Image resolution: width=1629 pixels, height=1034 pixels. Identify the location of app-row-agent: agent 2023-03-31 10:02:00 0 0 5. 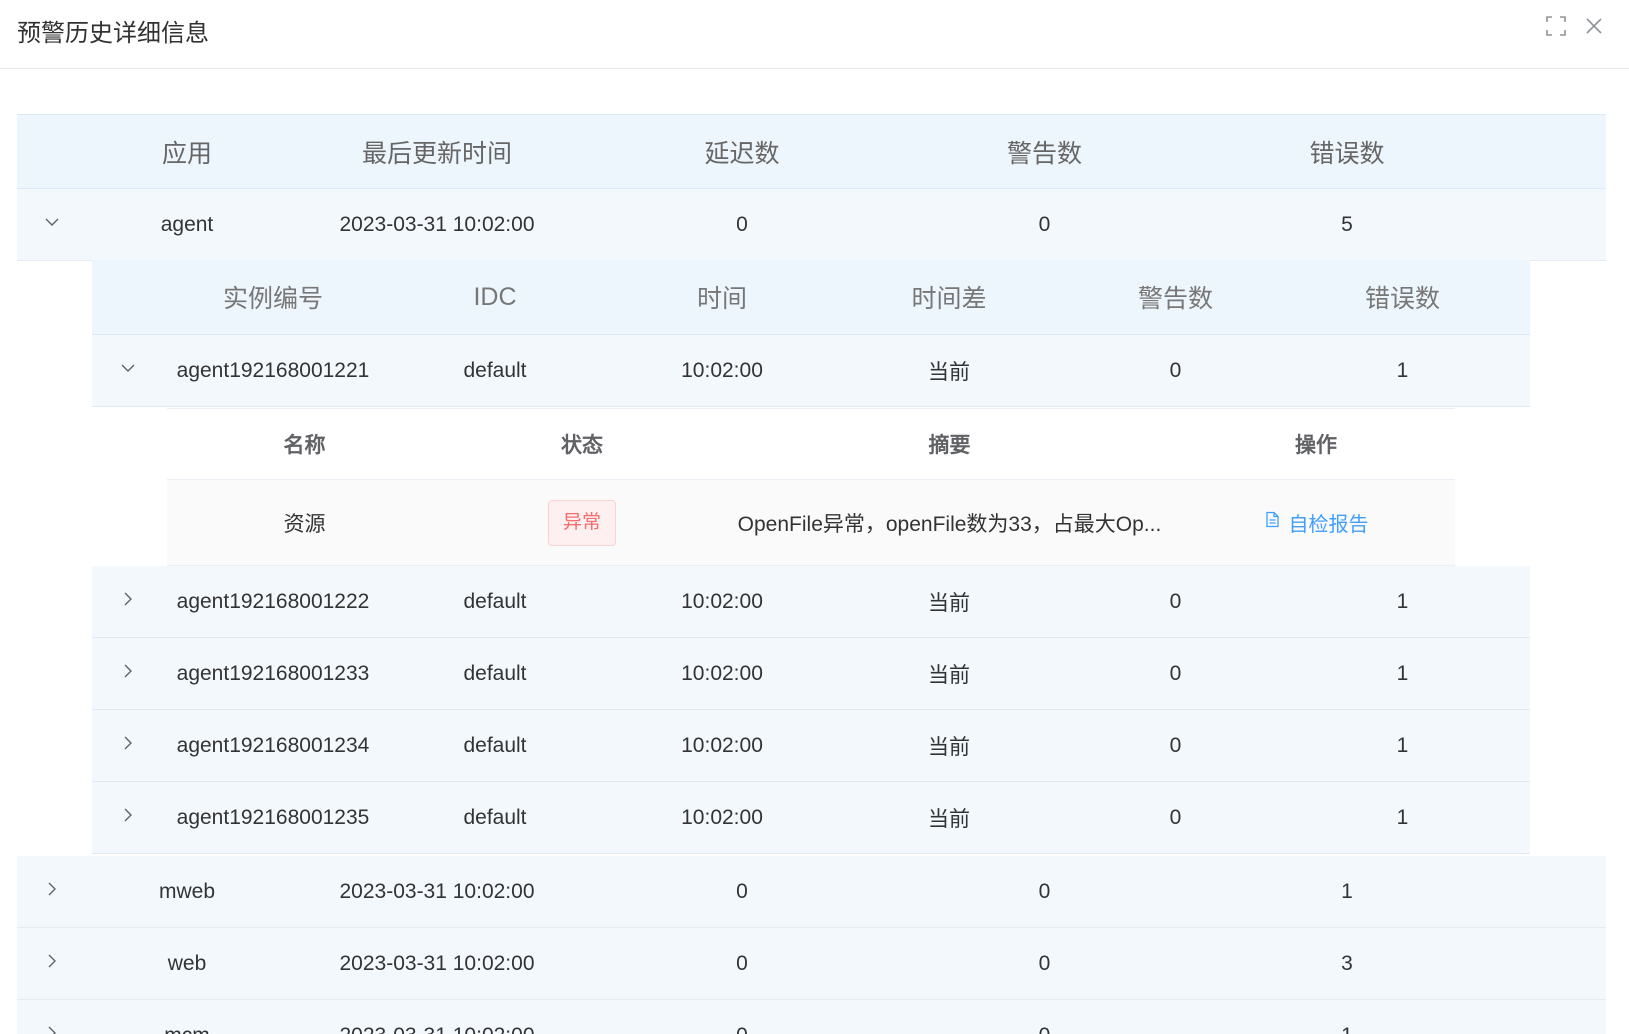
(811, 225).